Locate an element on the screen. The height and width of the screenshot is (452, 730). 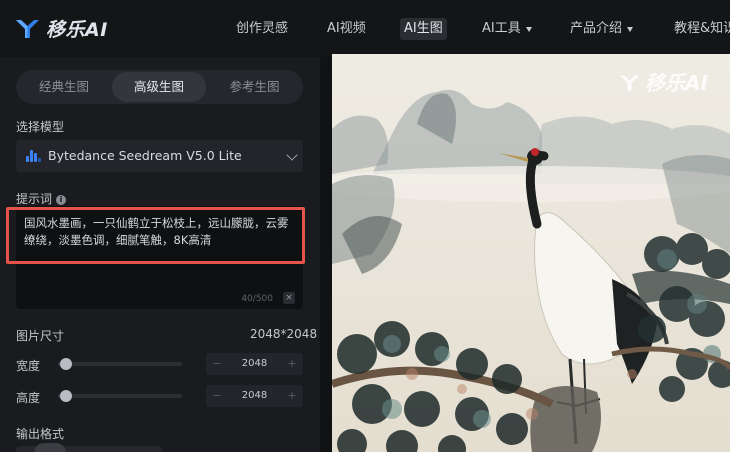
watermark-logo-icon is located at coordinates (629, 82).